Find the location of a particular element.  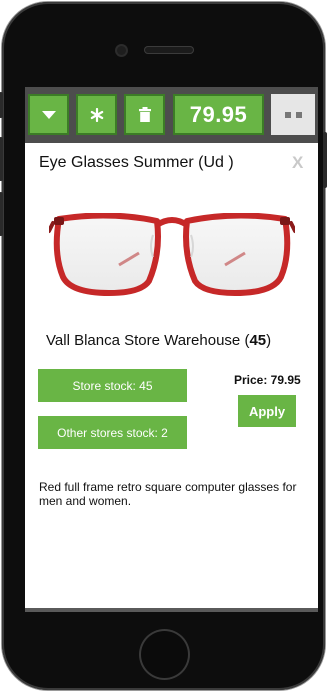

toolbar: 79.95 is located at coordinates (171, 115).